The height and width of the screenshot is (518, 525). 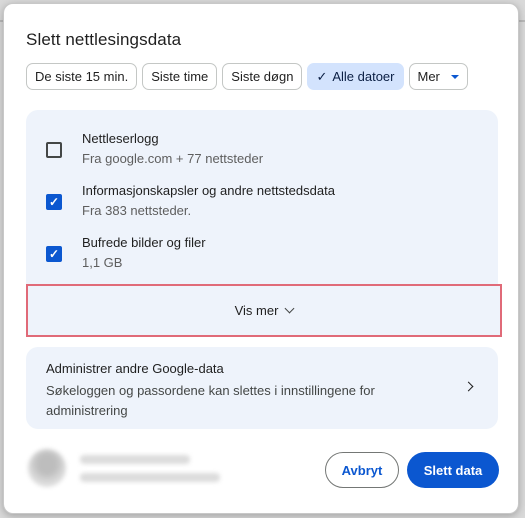 I want to click on show-more-button: Vis mer, so click(x=264, y=310).